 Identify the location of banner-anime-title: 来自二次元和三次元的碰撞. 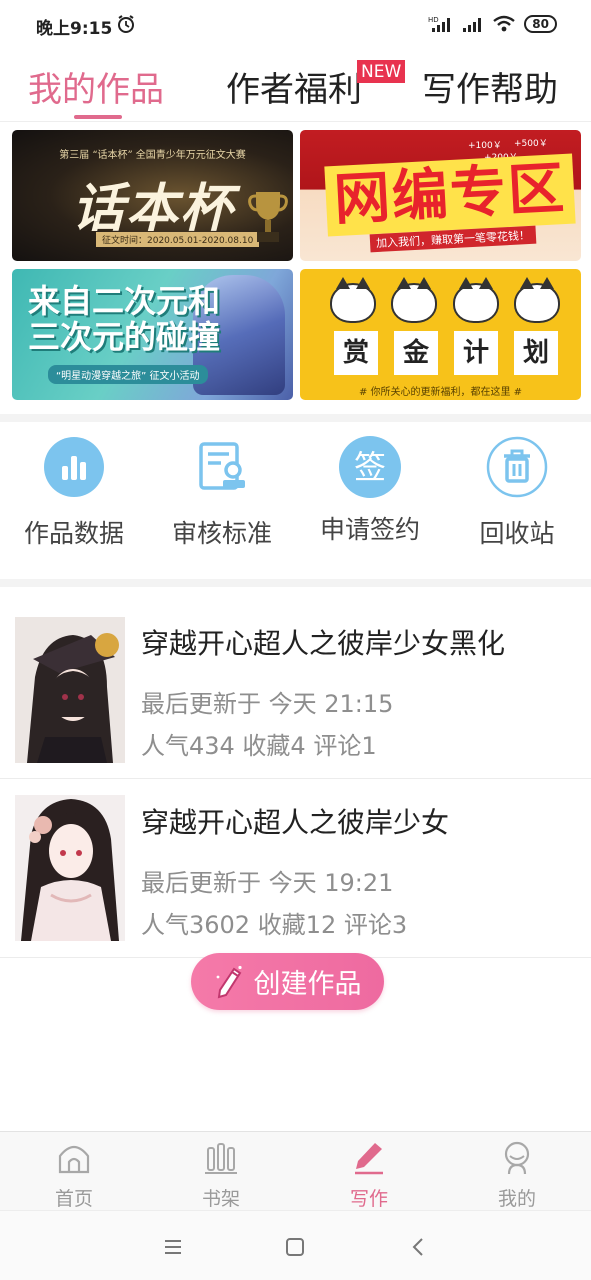
(124, 319).